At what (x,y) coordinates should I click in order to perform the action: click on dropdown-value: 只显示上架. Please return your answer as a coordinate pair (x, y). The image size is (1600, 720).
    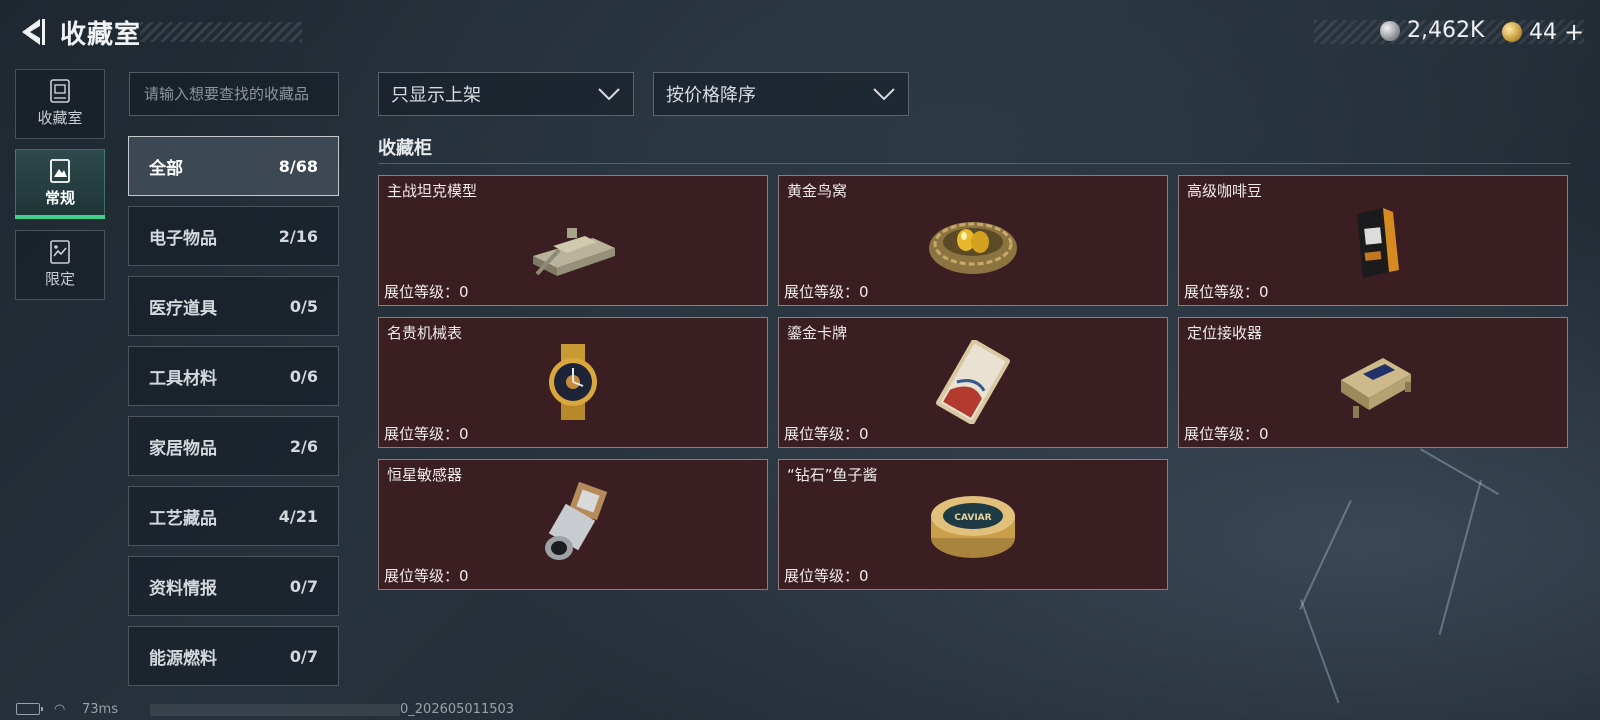
    Looking at the image, I should click on (436, 95).